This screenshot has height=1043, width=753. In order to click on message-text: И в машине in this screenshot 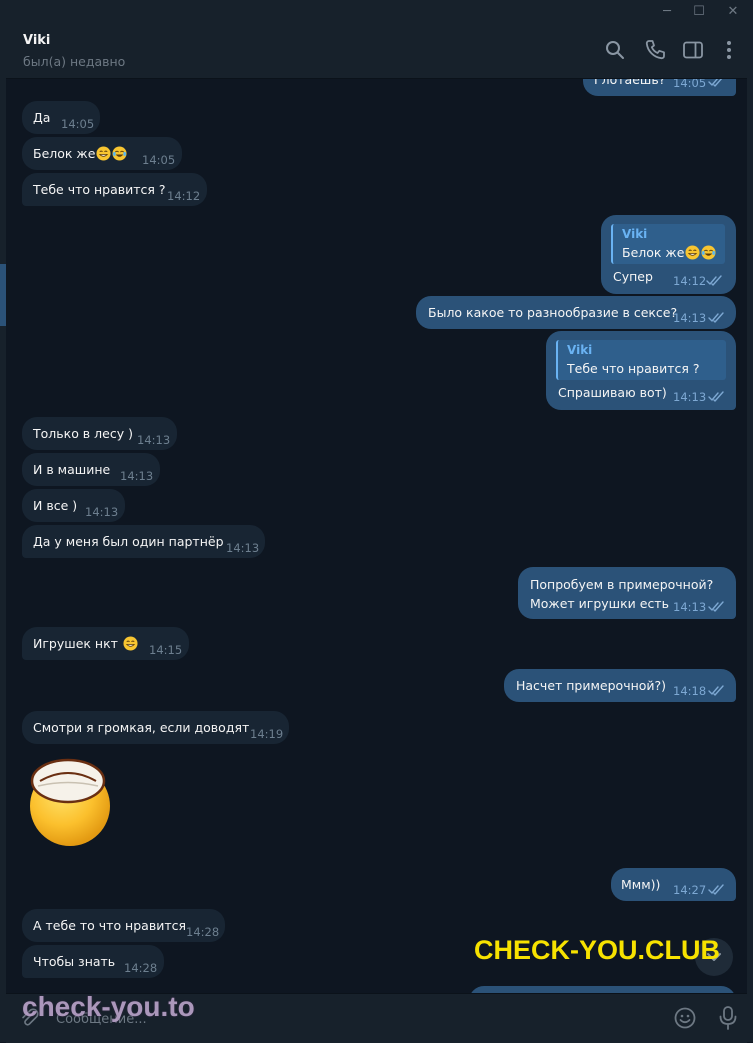, I will do `click(72, 469)`.